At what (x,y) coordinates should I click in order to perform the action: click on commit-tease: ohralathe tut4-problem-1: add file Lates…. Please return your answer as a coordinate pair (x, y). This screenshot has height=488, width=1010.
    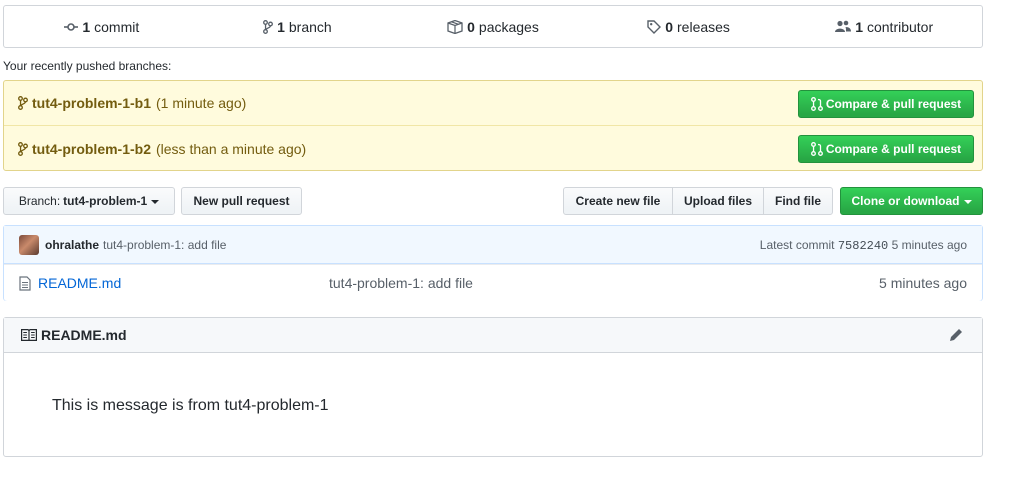
    Looking at the image, I should click on (493, 245).